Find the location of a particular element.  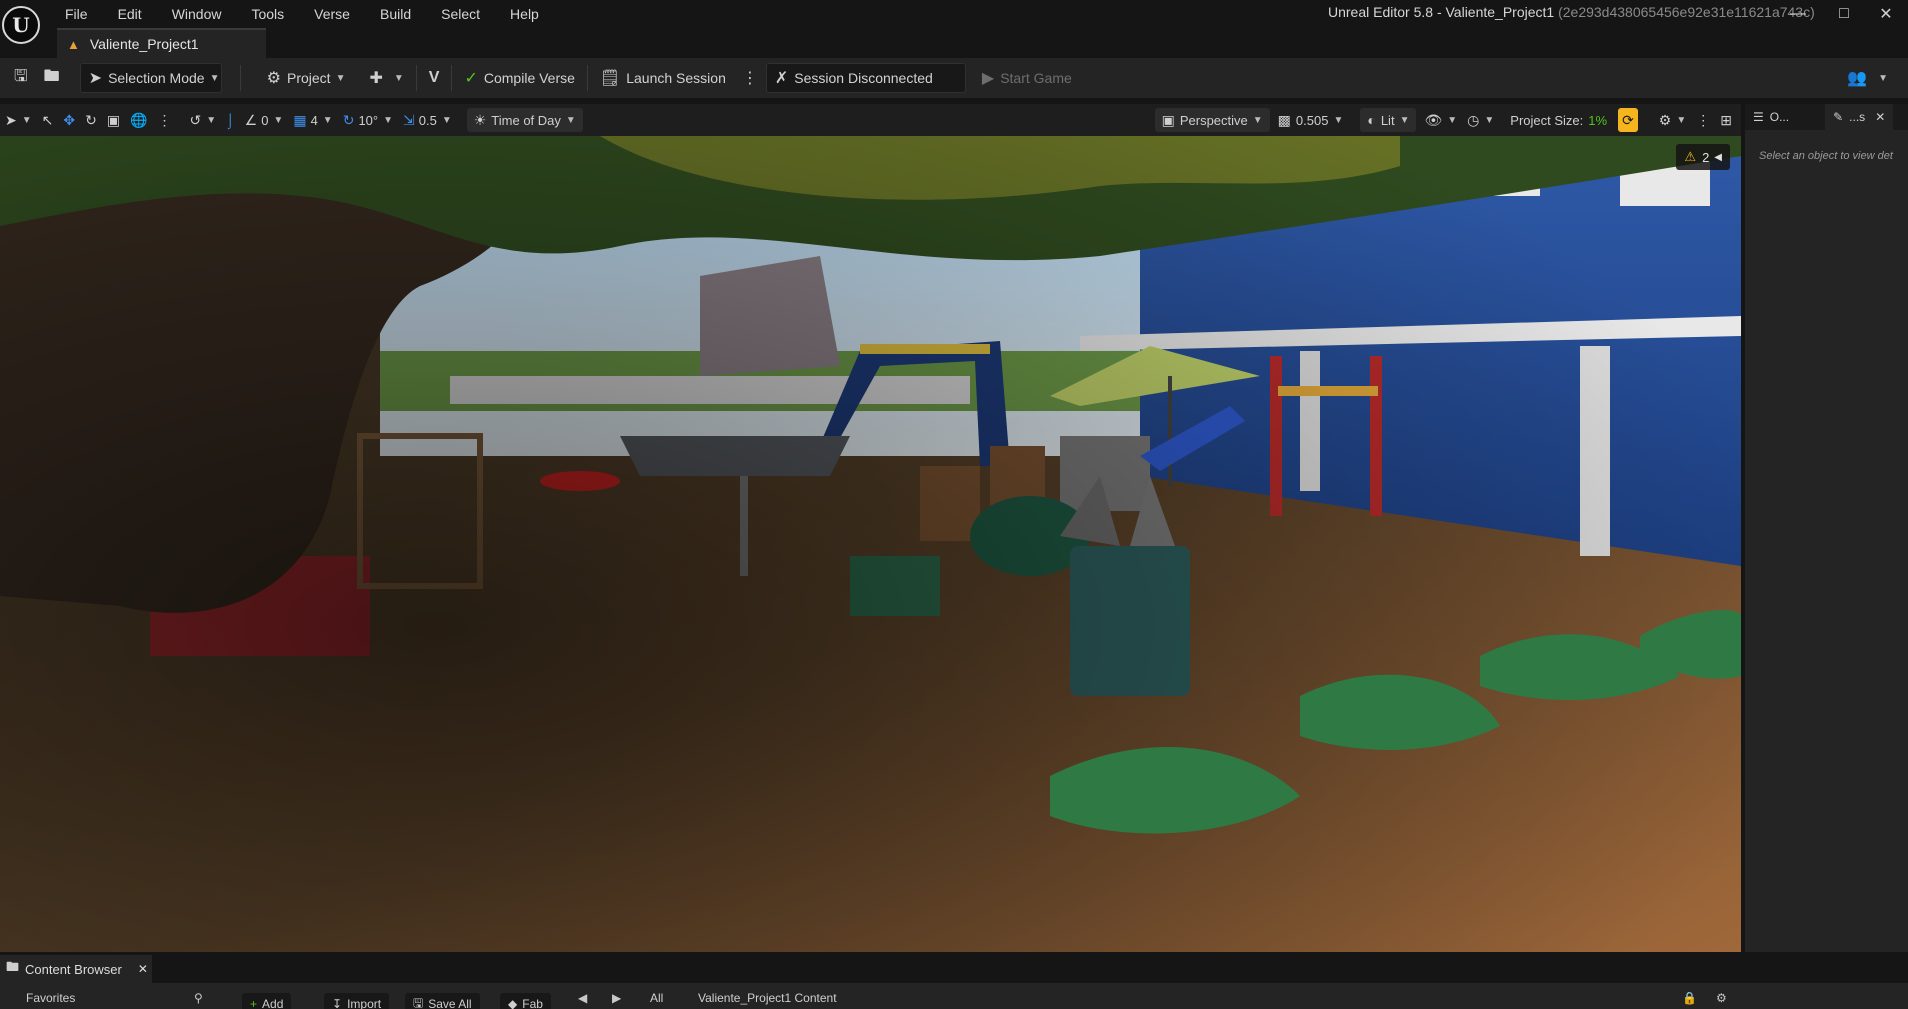

camera-speed-value: 0.505 is located at coordinates (1312, 120).